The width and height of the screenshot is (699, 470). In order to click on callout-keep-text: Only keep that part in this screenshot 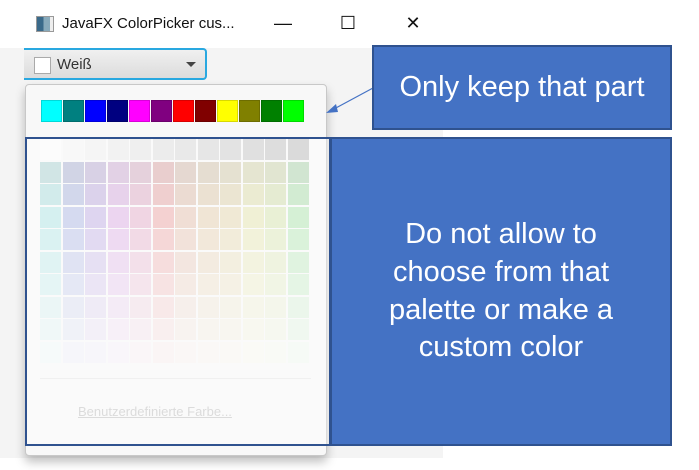, I will do `click(522, 87)`.